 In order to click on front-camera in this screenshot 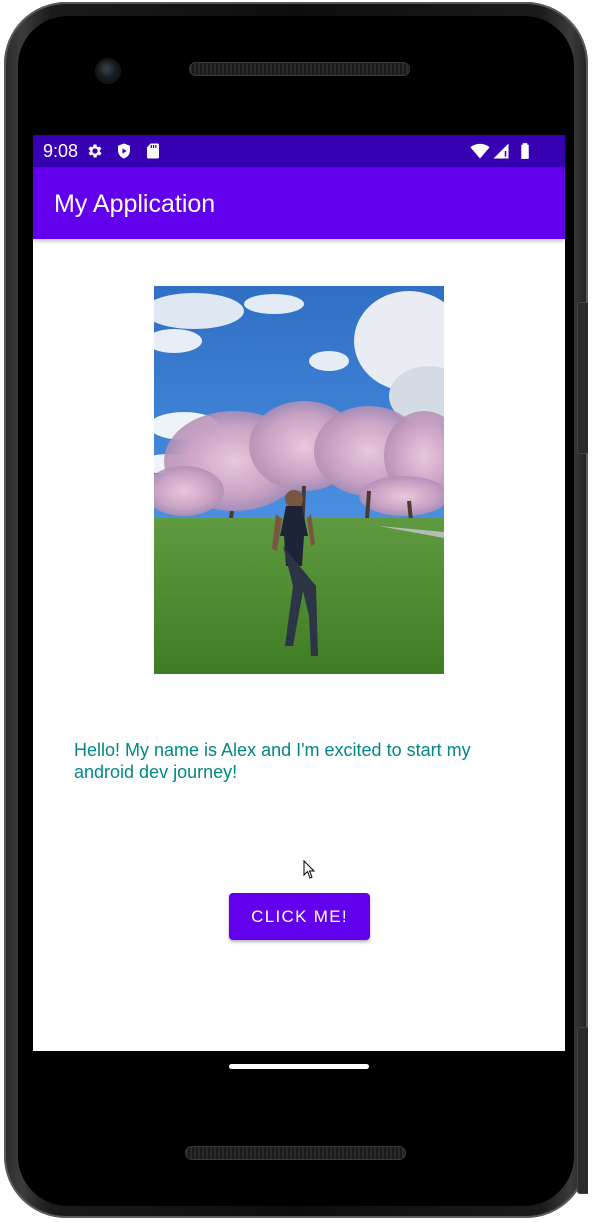, I will do `click(108, 71)`.